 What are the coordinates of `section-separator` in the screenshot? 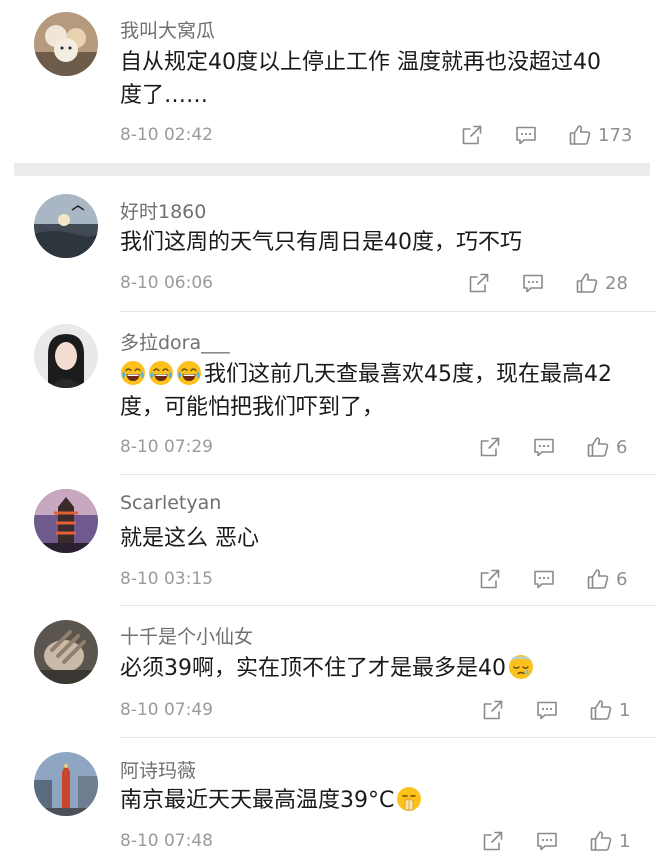 It's located at (332, 169).